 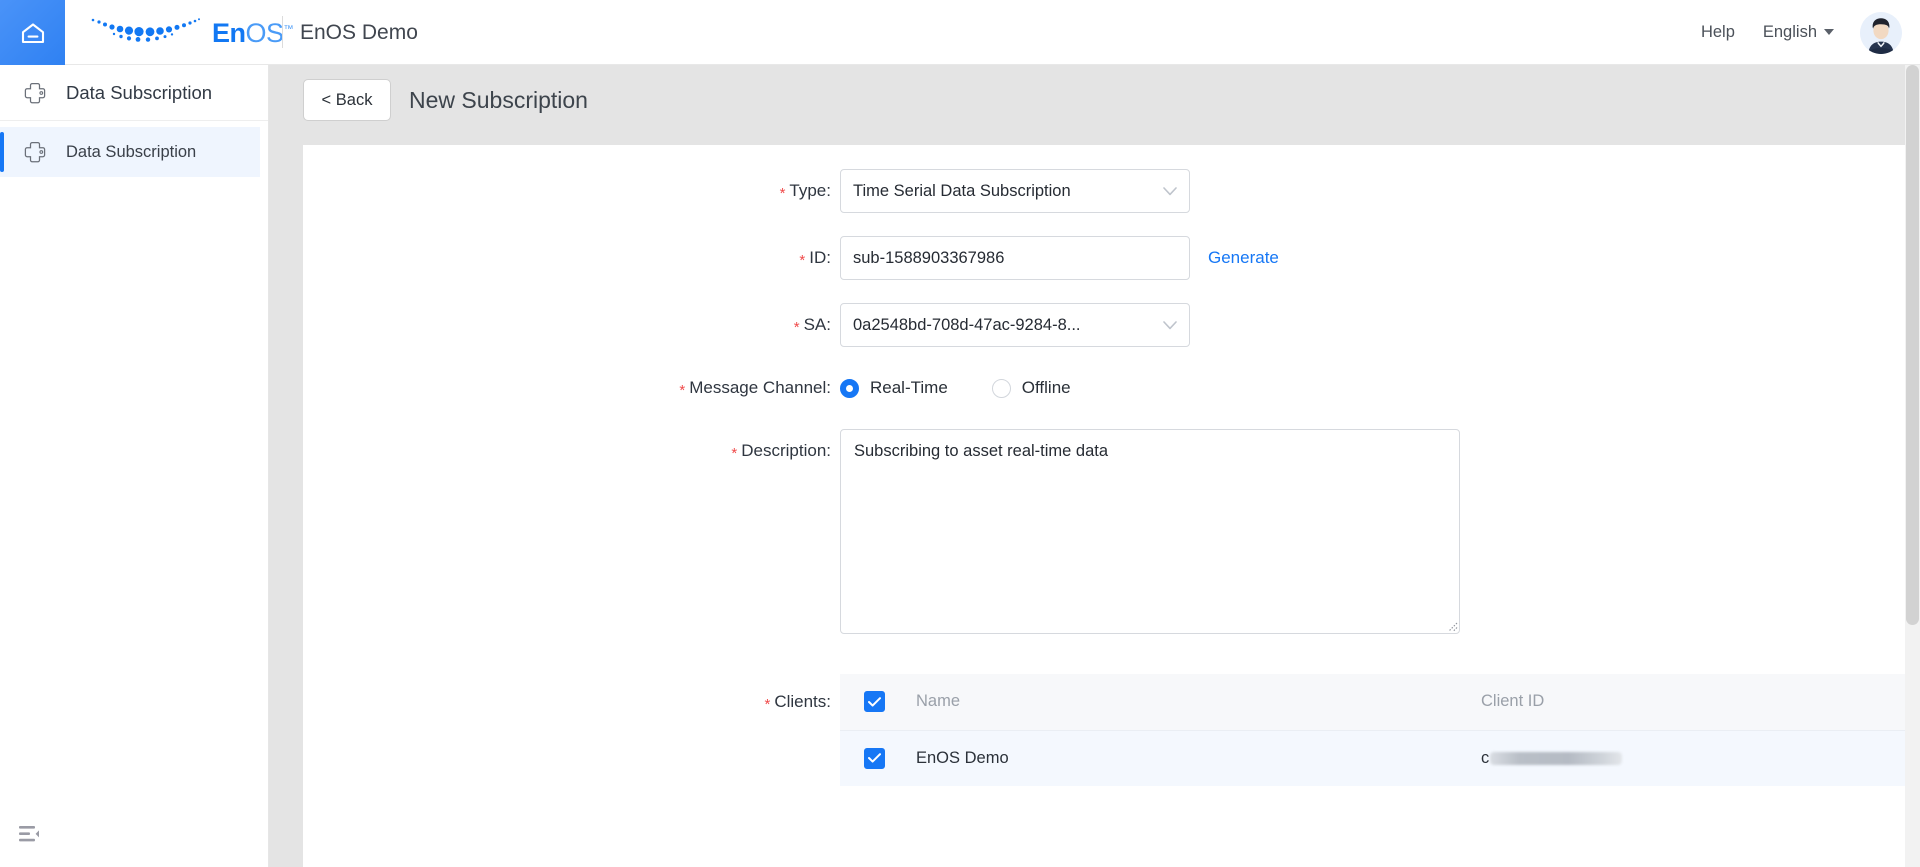 I want to click on sidebar-header-label: Data Subscription, so click(x=139, y=92).